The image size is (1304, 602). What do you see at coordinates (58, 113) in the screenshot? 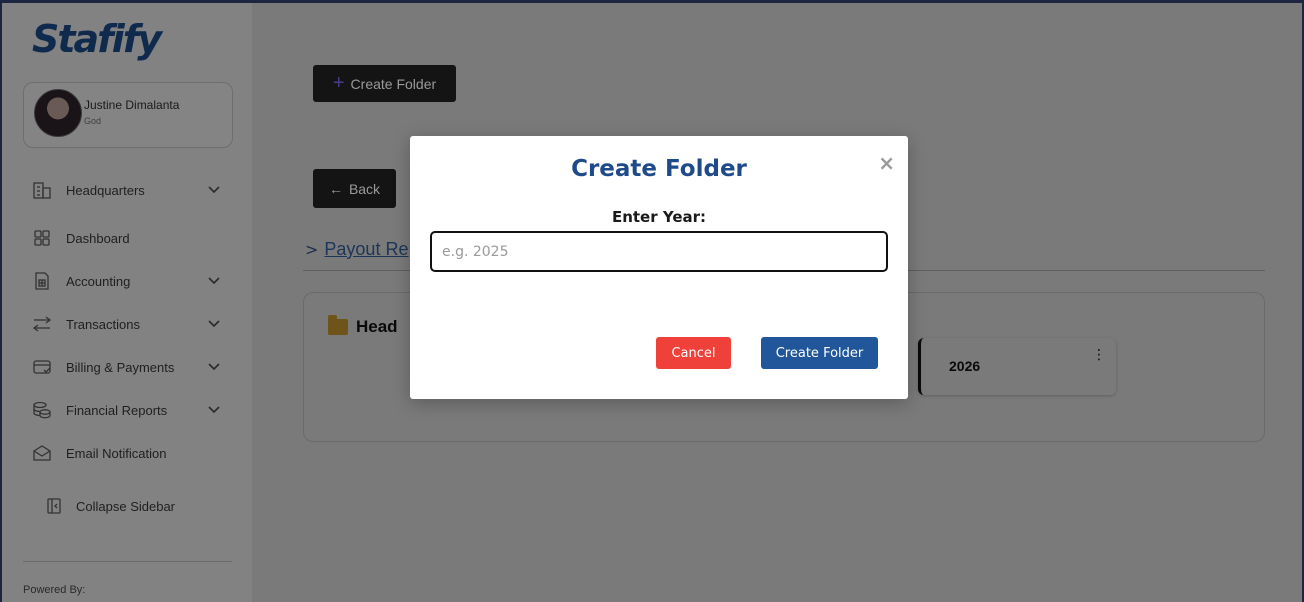
I see `avatar` at bounding box center [58, 113].